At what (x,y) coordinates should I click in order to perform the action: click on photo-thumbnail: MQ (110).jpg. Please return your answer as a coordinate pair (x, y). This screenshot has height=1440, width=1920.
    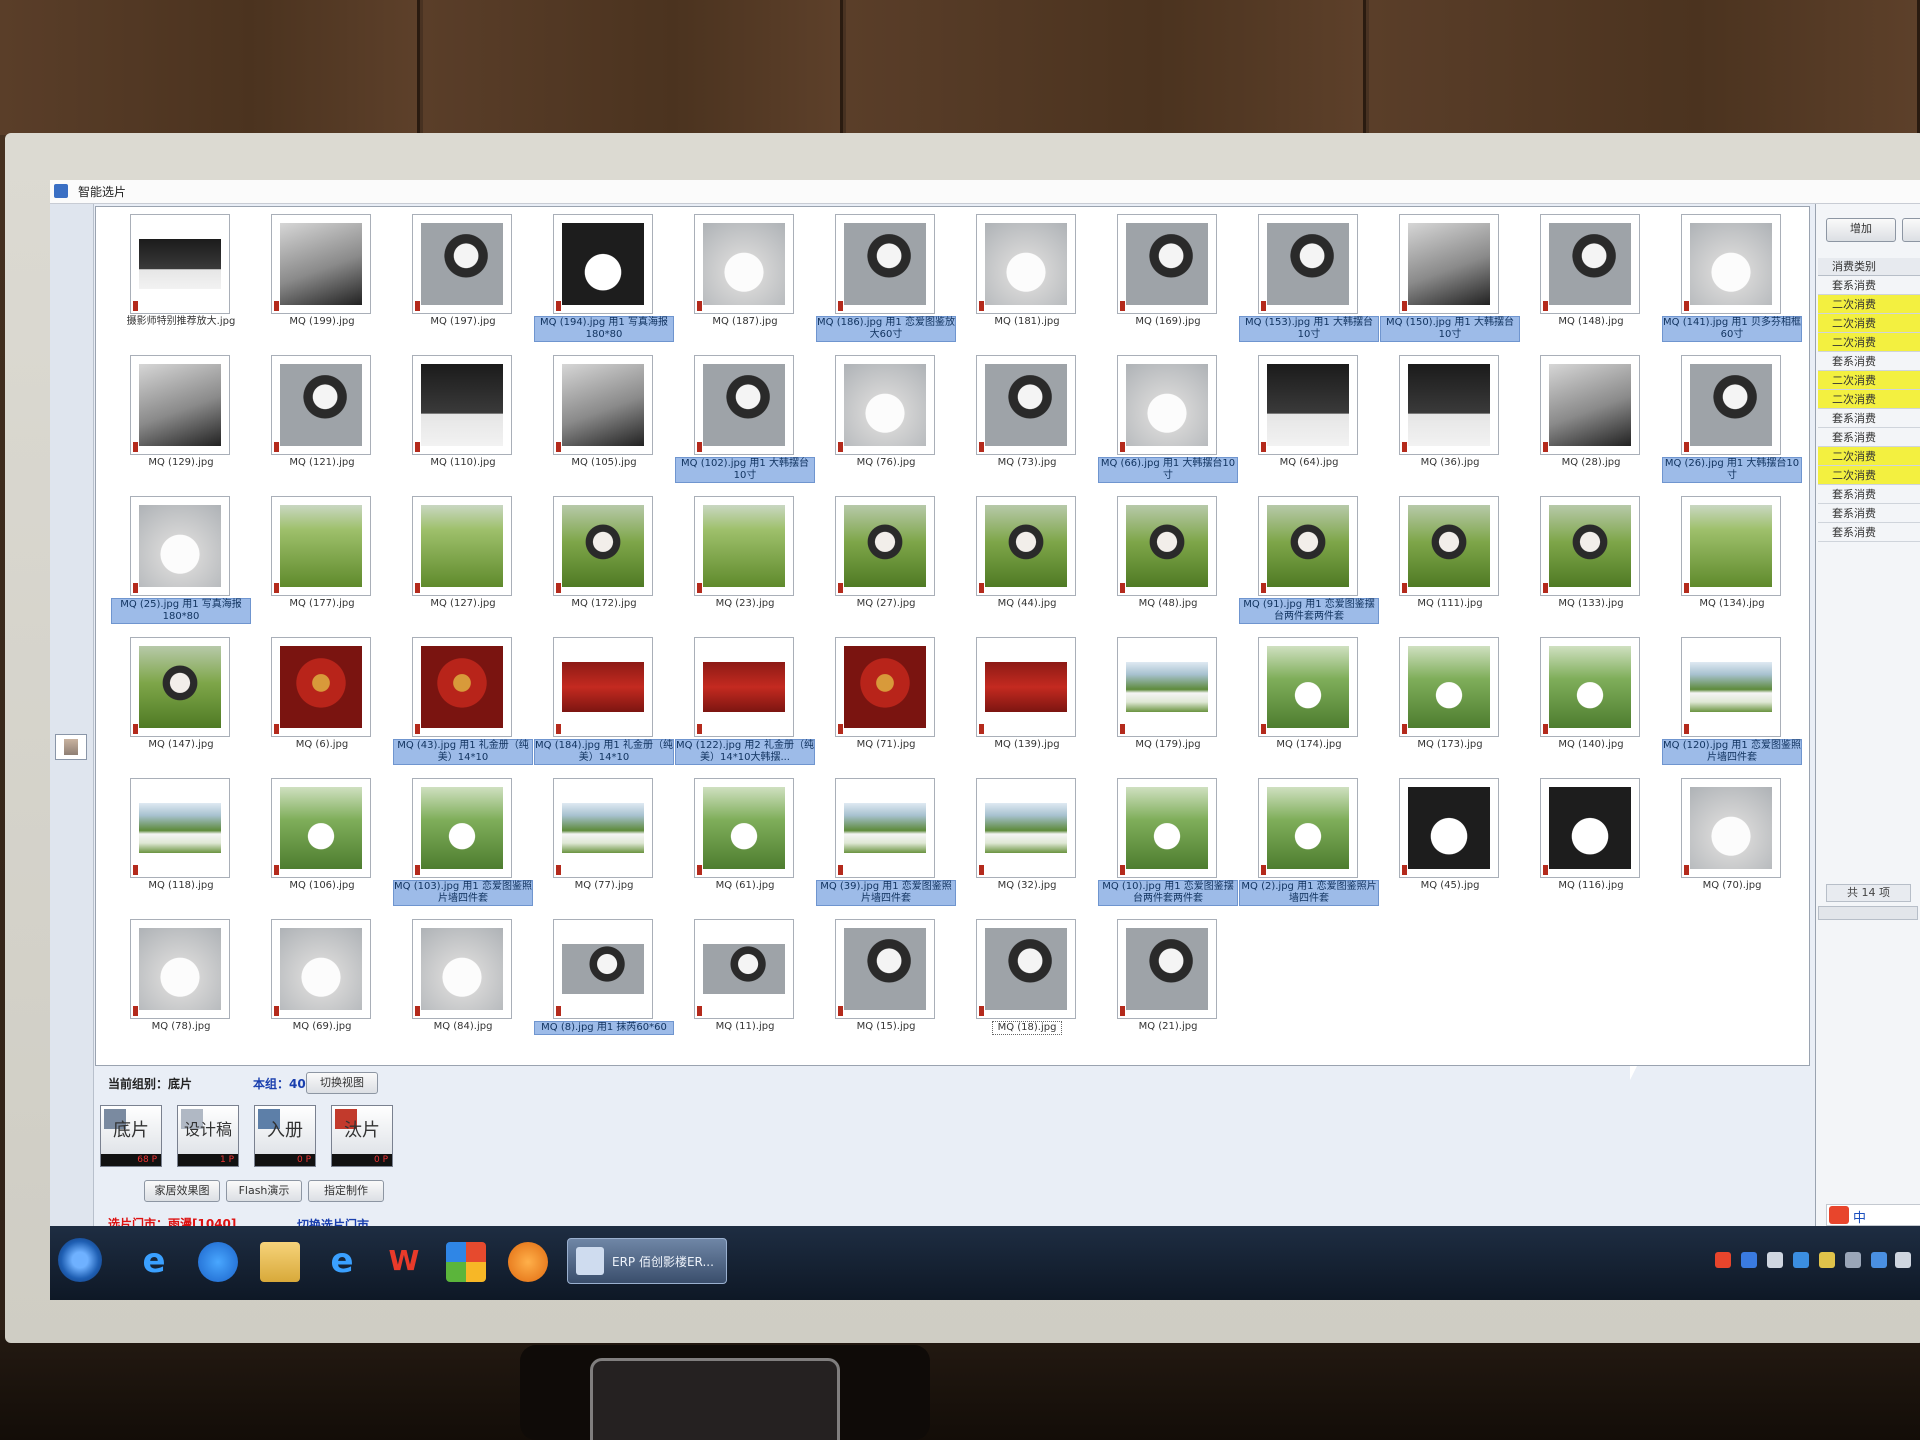
    Looking at the image, I should click on (463, 420).